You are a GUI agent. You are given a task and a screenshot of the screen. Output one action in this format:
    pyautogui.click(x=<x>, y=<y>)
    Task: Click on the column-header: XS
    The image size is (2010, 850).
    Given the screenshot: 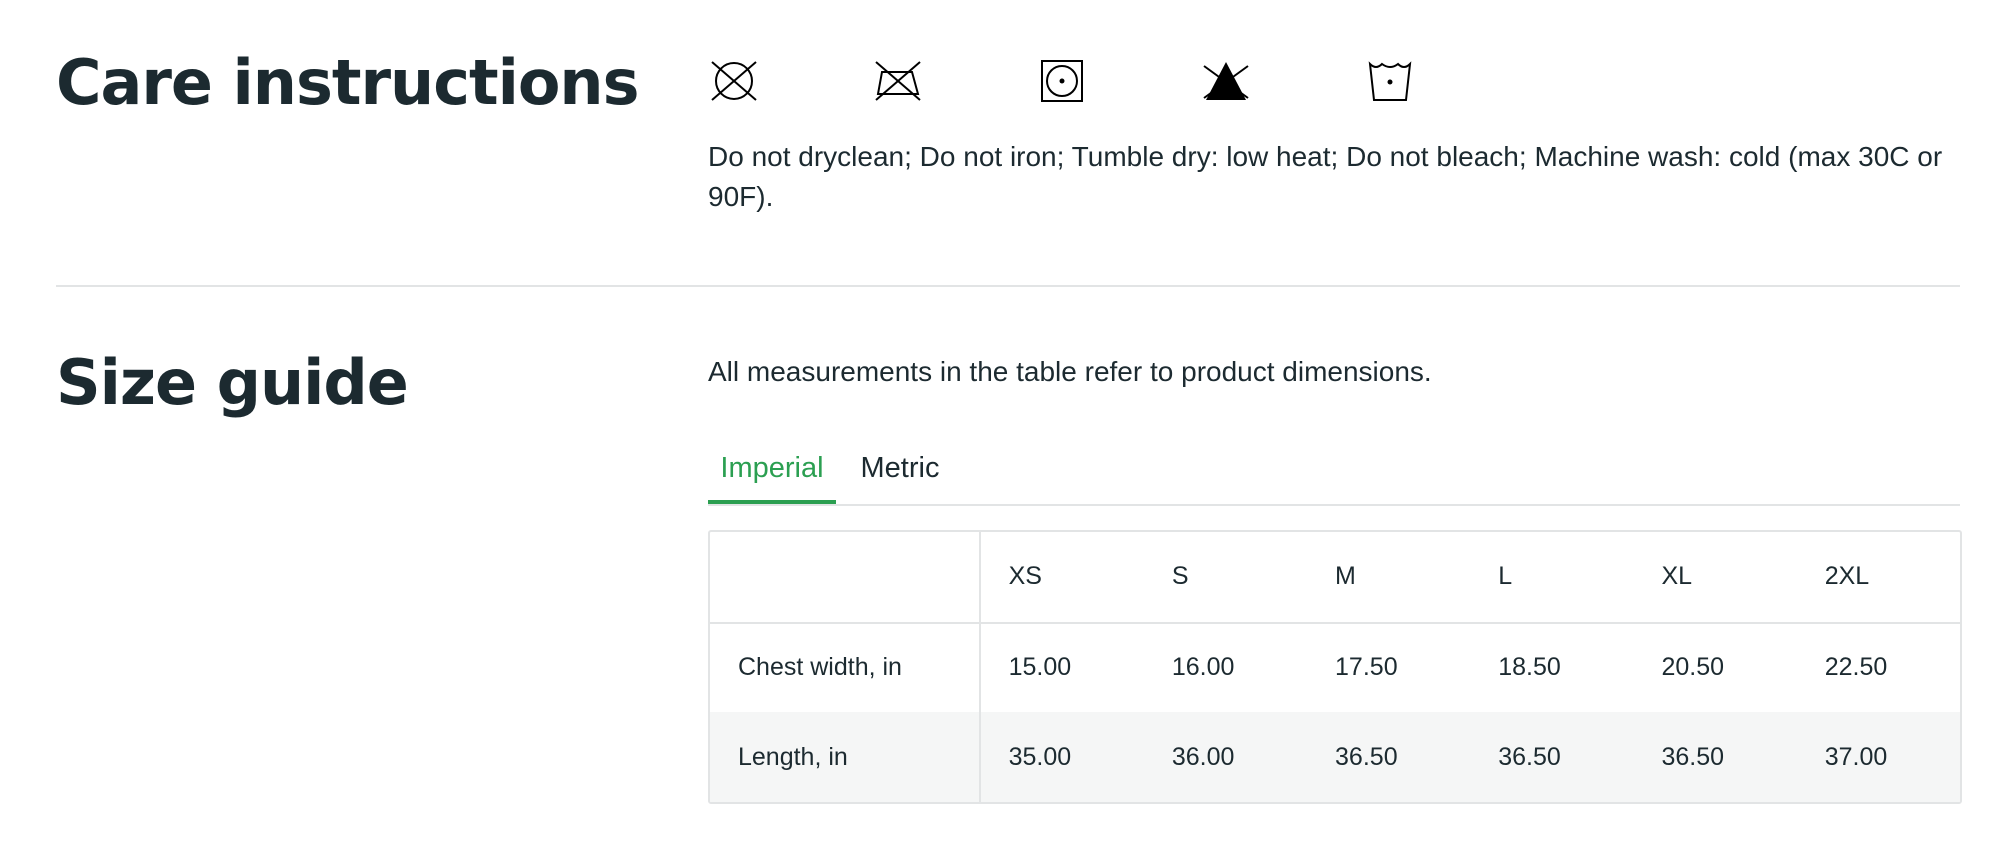 What is the action you would take?
    pyautogui.click(x=1025, y=576)
    